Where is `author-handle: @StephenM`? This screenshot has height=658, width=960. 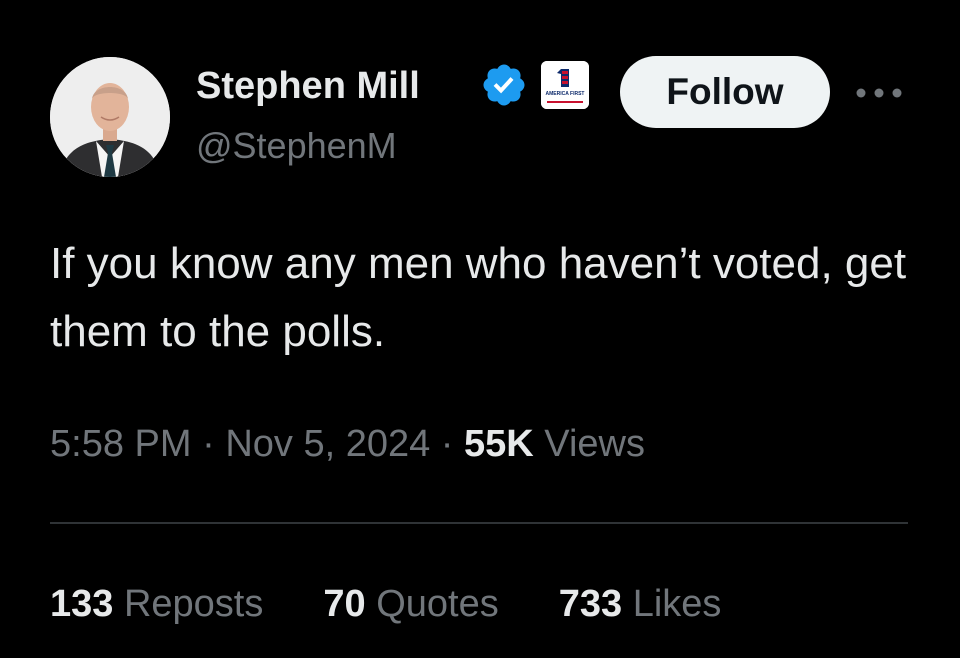 author-handle: @StephenM is located at coordinates (296, 146).